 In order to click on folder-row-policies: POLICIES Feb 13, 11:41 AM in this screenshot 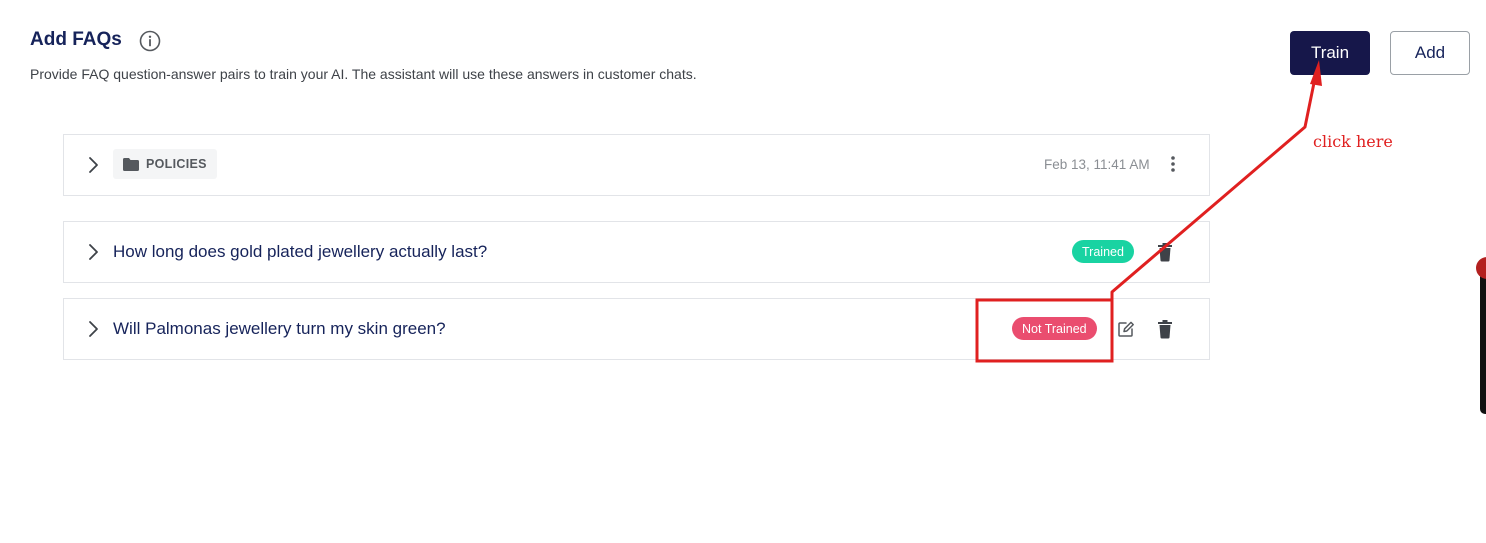, I will do `click(636, 165)`.